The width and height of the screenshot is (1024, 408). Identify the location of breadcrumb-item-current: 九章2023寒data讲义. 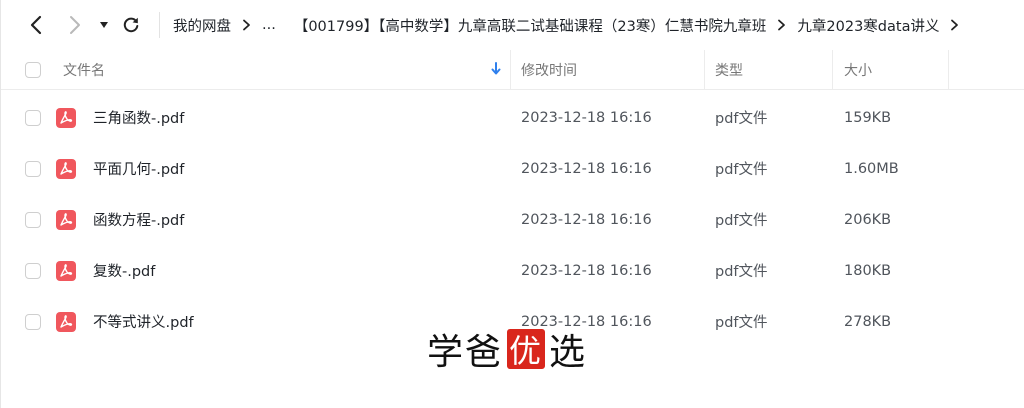
(868, 25).